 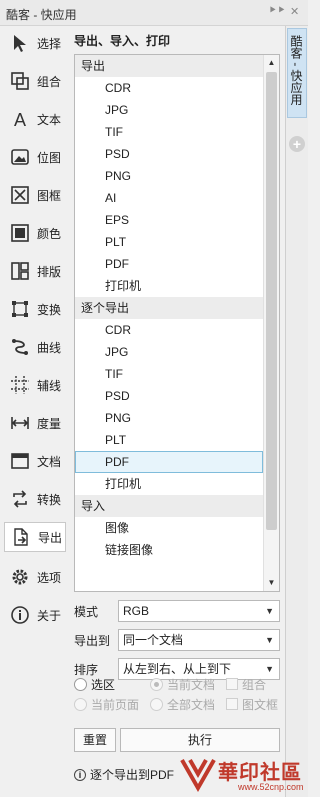 What do you see at coordinates (260, 772) in the screenshot?
I see `watermark-text: 華印社區` at bounding box center [260, 772].